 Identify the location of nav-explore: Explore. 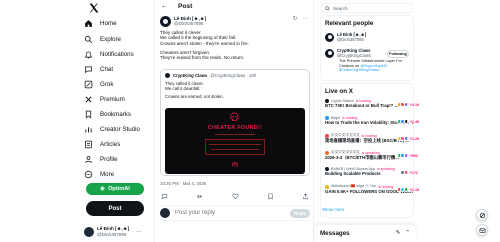
(102, 39).